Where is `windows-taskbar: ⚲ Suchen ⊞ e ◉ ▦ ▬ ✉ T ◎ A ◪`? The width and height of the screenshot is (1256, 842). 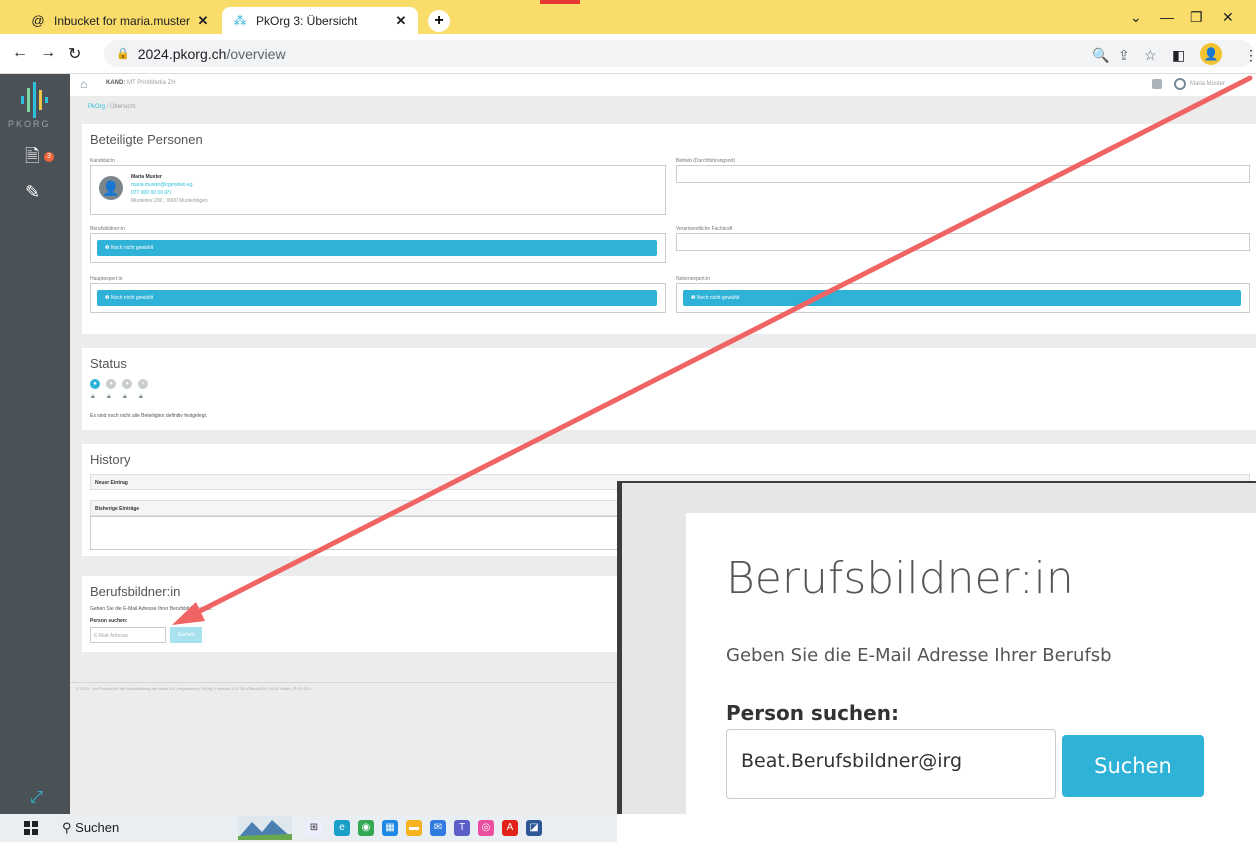 windows-taskbar: ⚲ Suchen ⊞ e ◉ ▦ ▬ ✉ T ◎ A ◪ is located at coordinates (308, 828).